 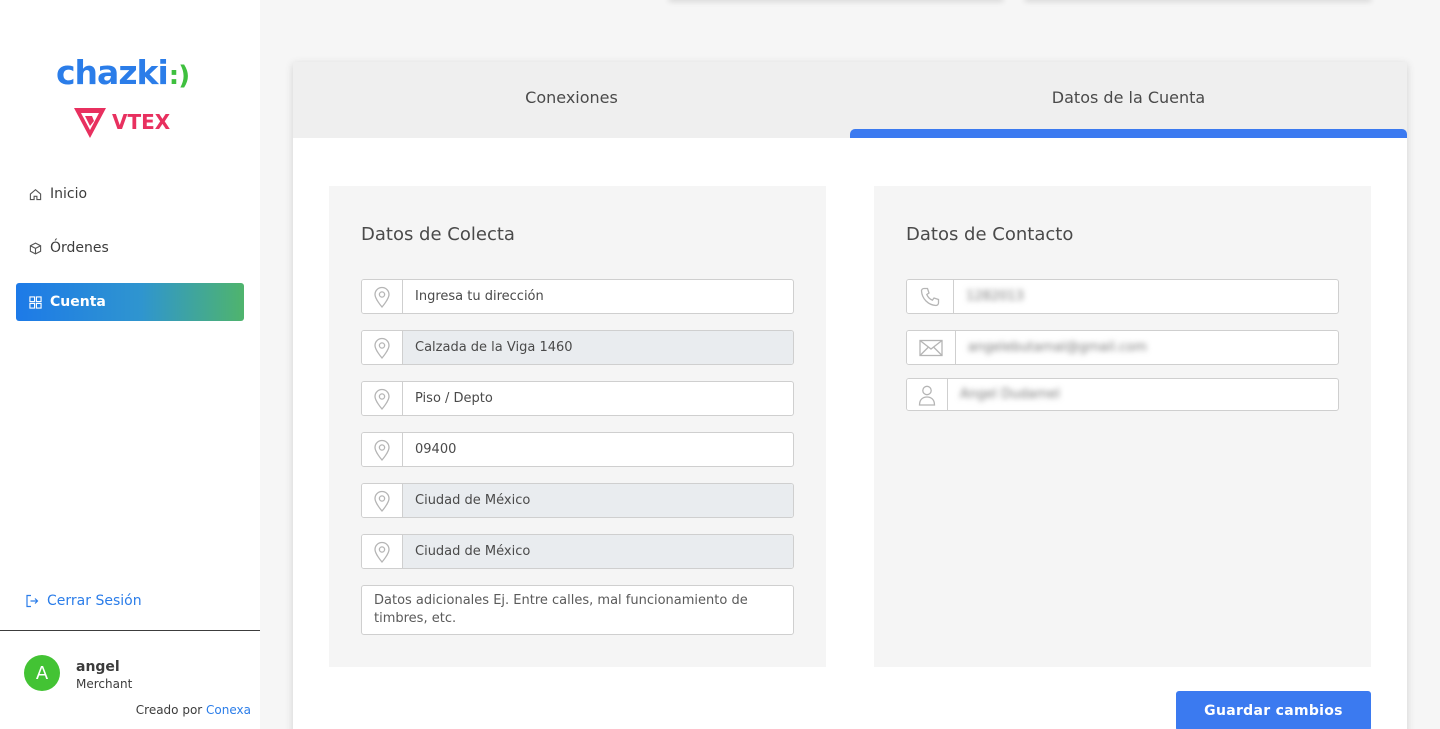 I want to click on email-input: angelebutamal@gmail.com, so click(x=1147, y=347).